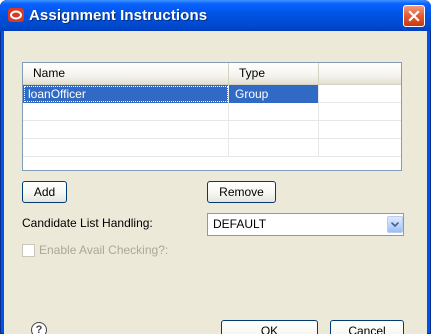 The image size is (431, 334). What do you see at coordinates (28, 250) in the screenshot?
I see `enable-avail-checking-checkbox` at bounding box center [28, 250].